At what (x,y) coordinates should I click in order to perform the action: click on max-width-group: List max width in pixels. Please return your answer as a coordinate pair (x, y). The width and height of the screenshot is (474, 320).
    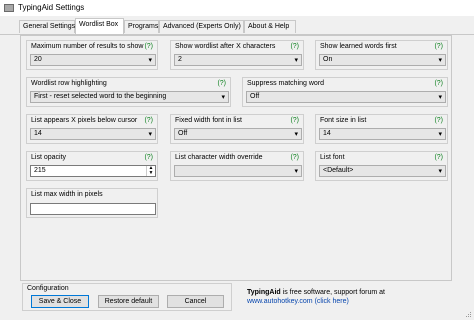
    Looking at the image, I should click on (92, 203).